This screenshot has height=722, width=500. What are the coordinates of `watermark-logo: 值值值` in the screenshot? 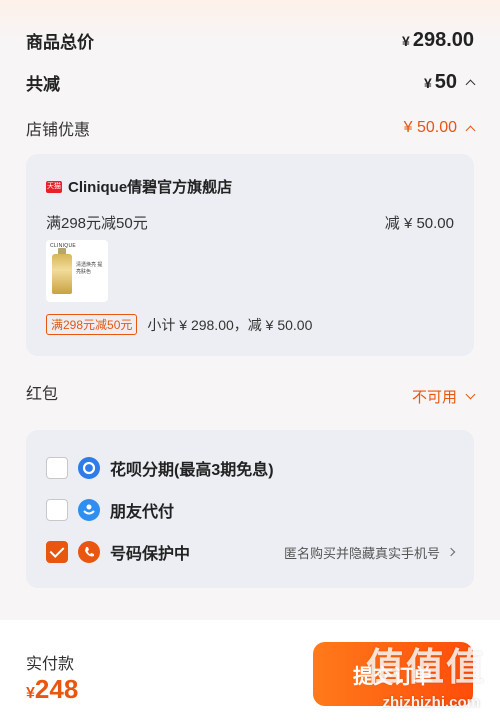 It's located at (425, 668).